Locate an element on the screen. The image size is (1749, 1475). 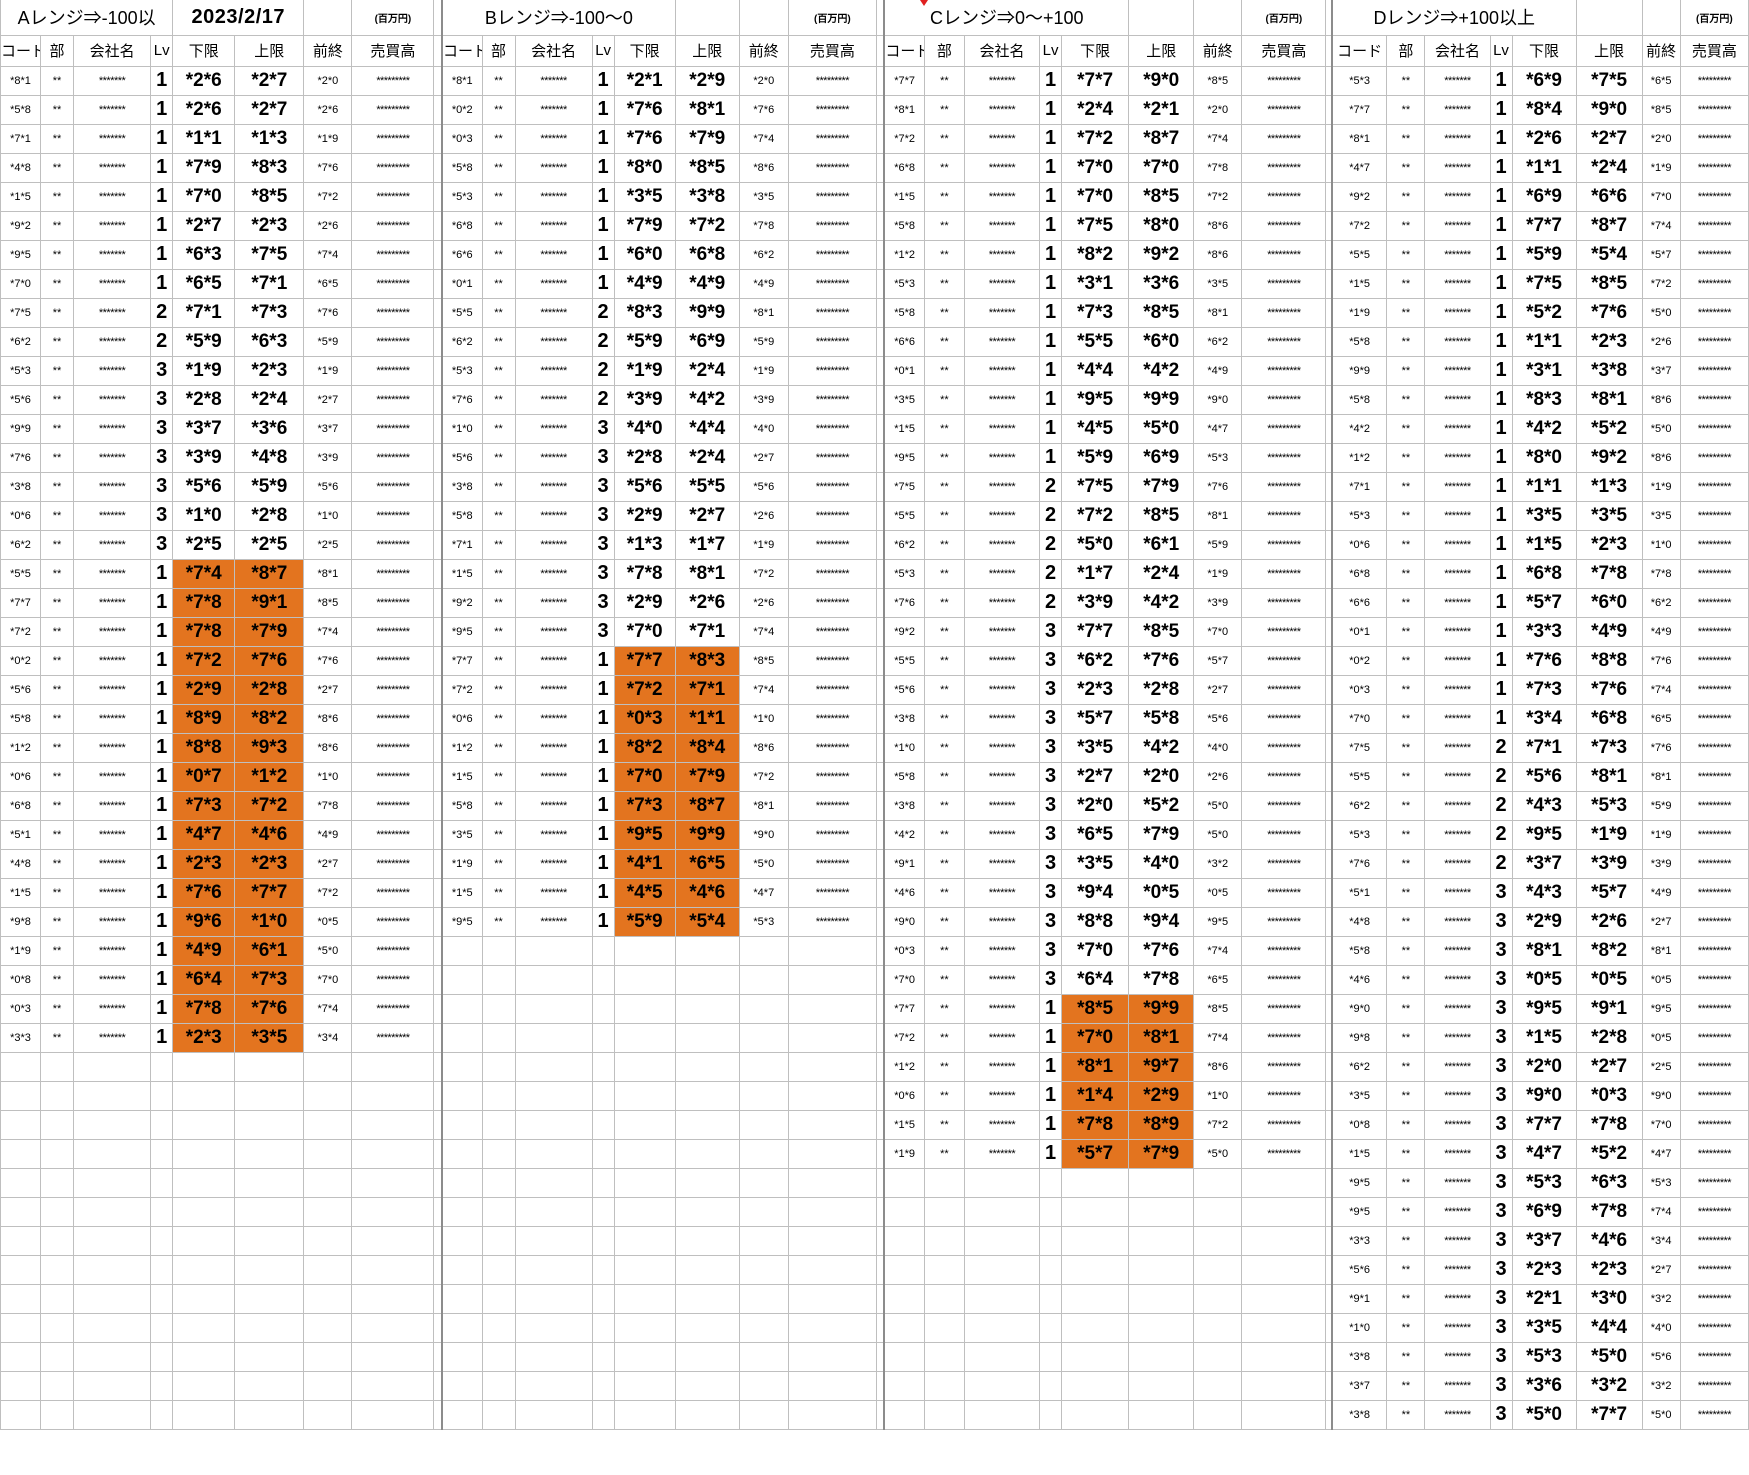
cell-code: *4*6 is located at coordinates (904, 892).